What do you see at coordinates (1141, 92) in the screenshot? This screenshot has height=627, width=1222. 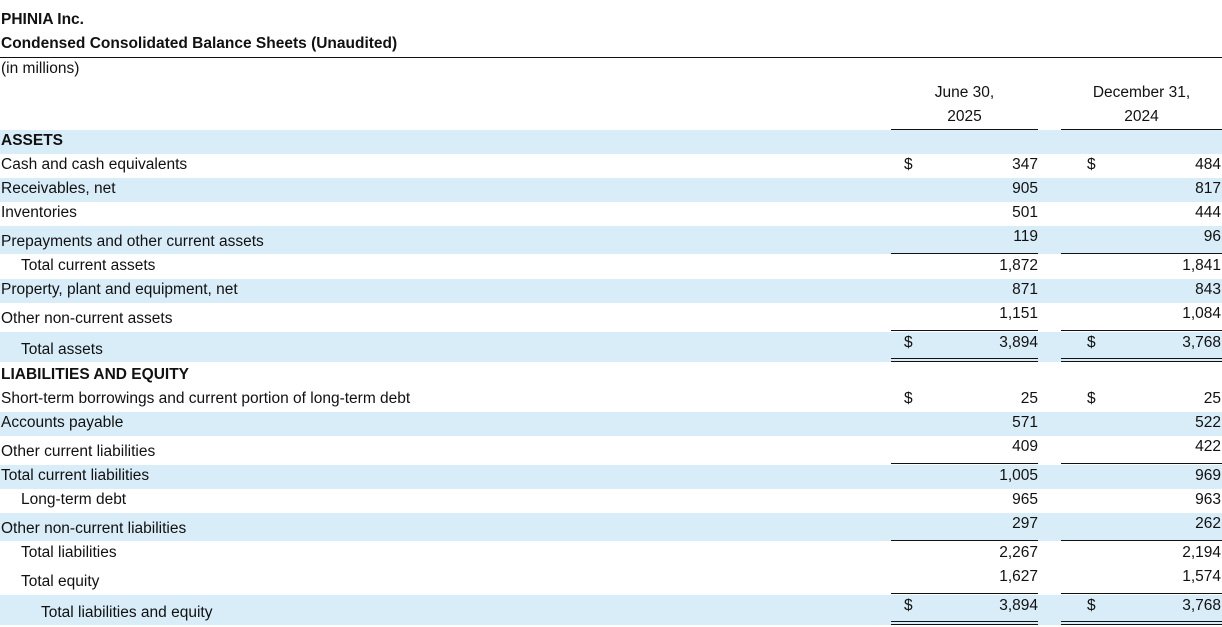 I see `col2-header-line1: December 31,` at bounding box center [1141, 92].